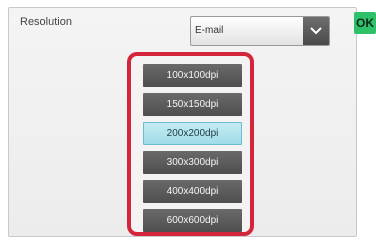 This screenshot has height=240, width=376. Describe the element at coordinates (192, 191) in the screenshot. I see `option-400x400dpi: 400x400dpi` at that location.